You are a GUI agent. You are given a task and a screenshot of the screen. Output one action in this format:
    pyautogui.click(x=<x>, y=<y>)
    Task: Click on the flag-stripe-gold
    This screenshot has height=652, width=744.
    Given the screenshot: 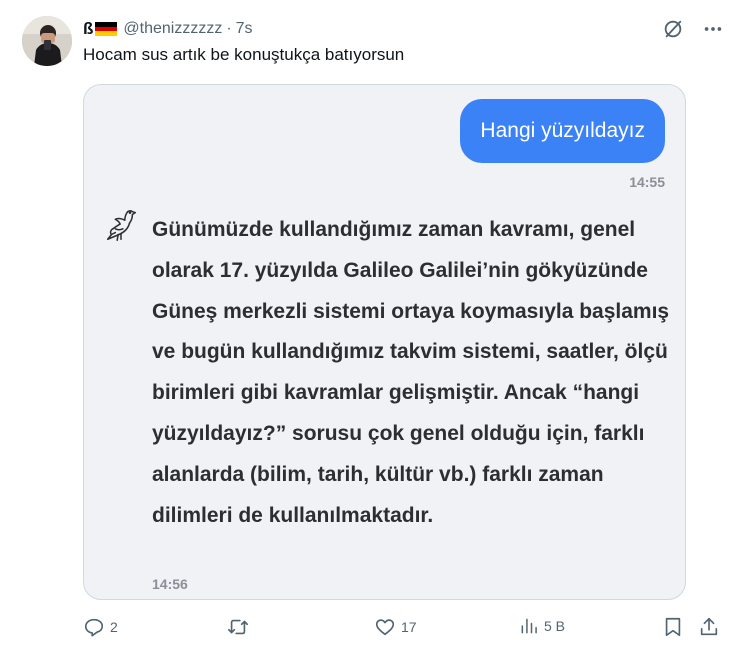 What is the action you would take?
    pyautogui.click(x=106, y=34)
    